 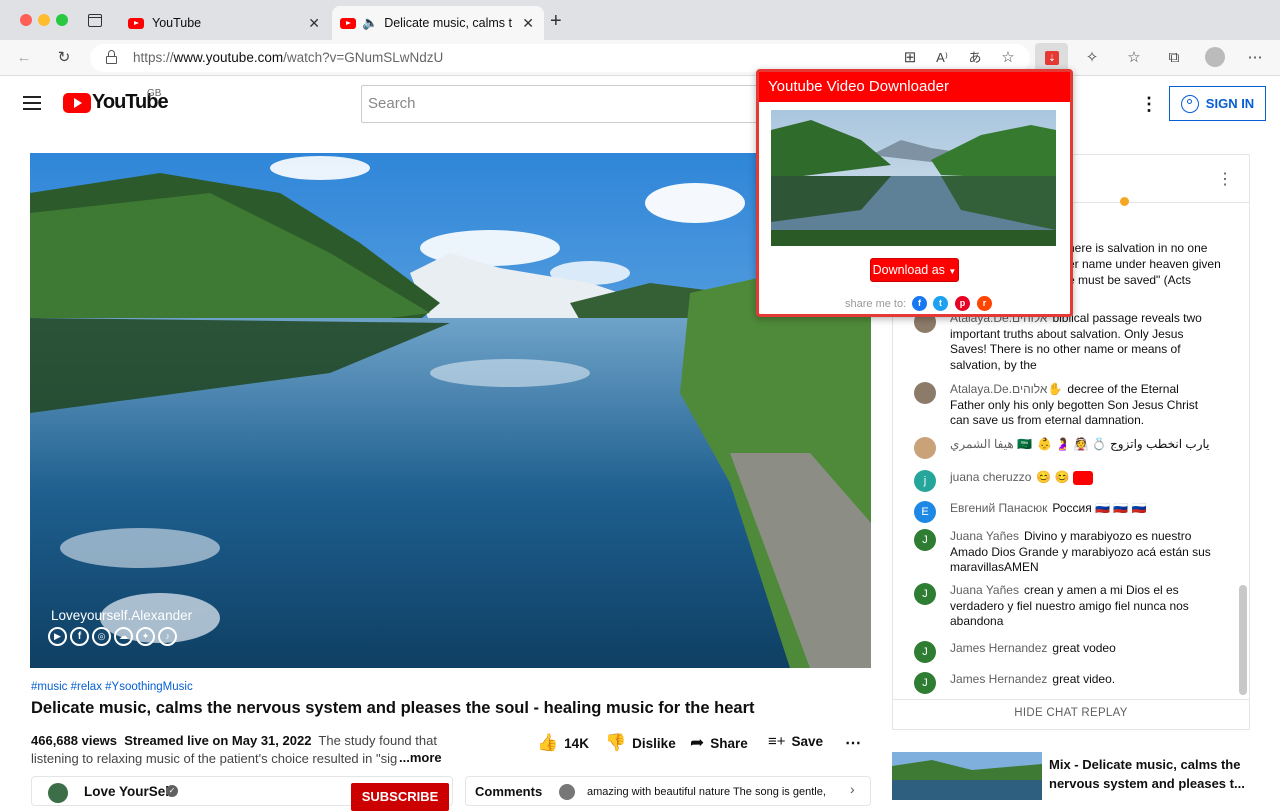 I want to click on account-icon, so click(x=1189, y=103).